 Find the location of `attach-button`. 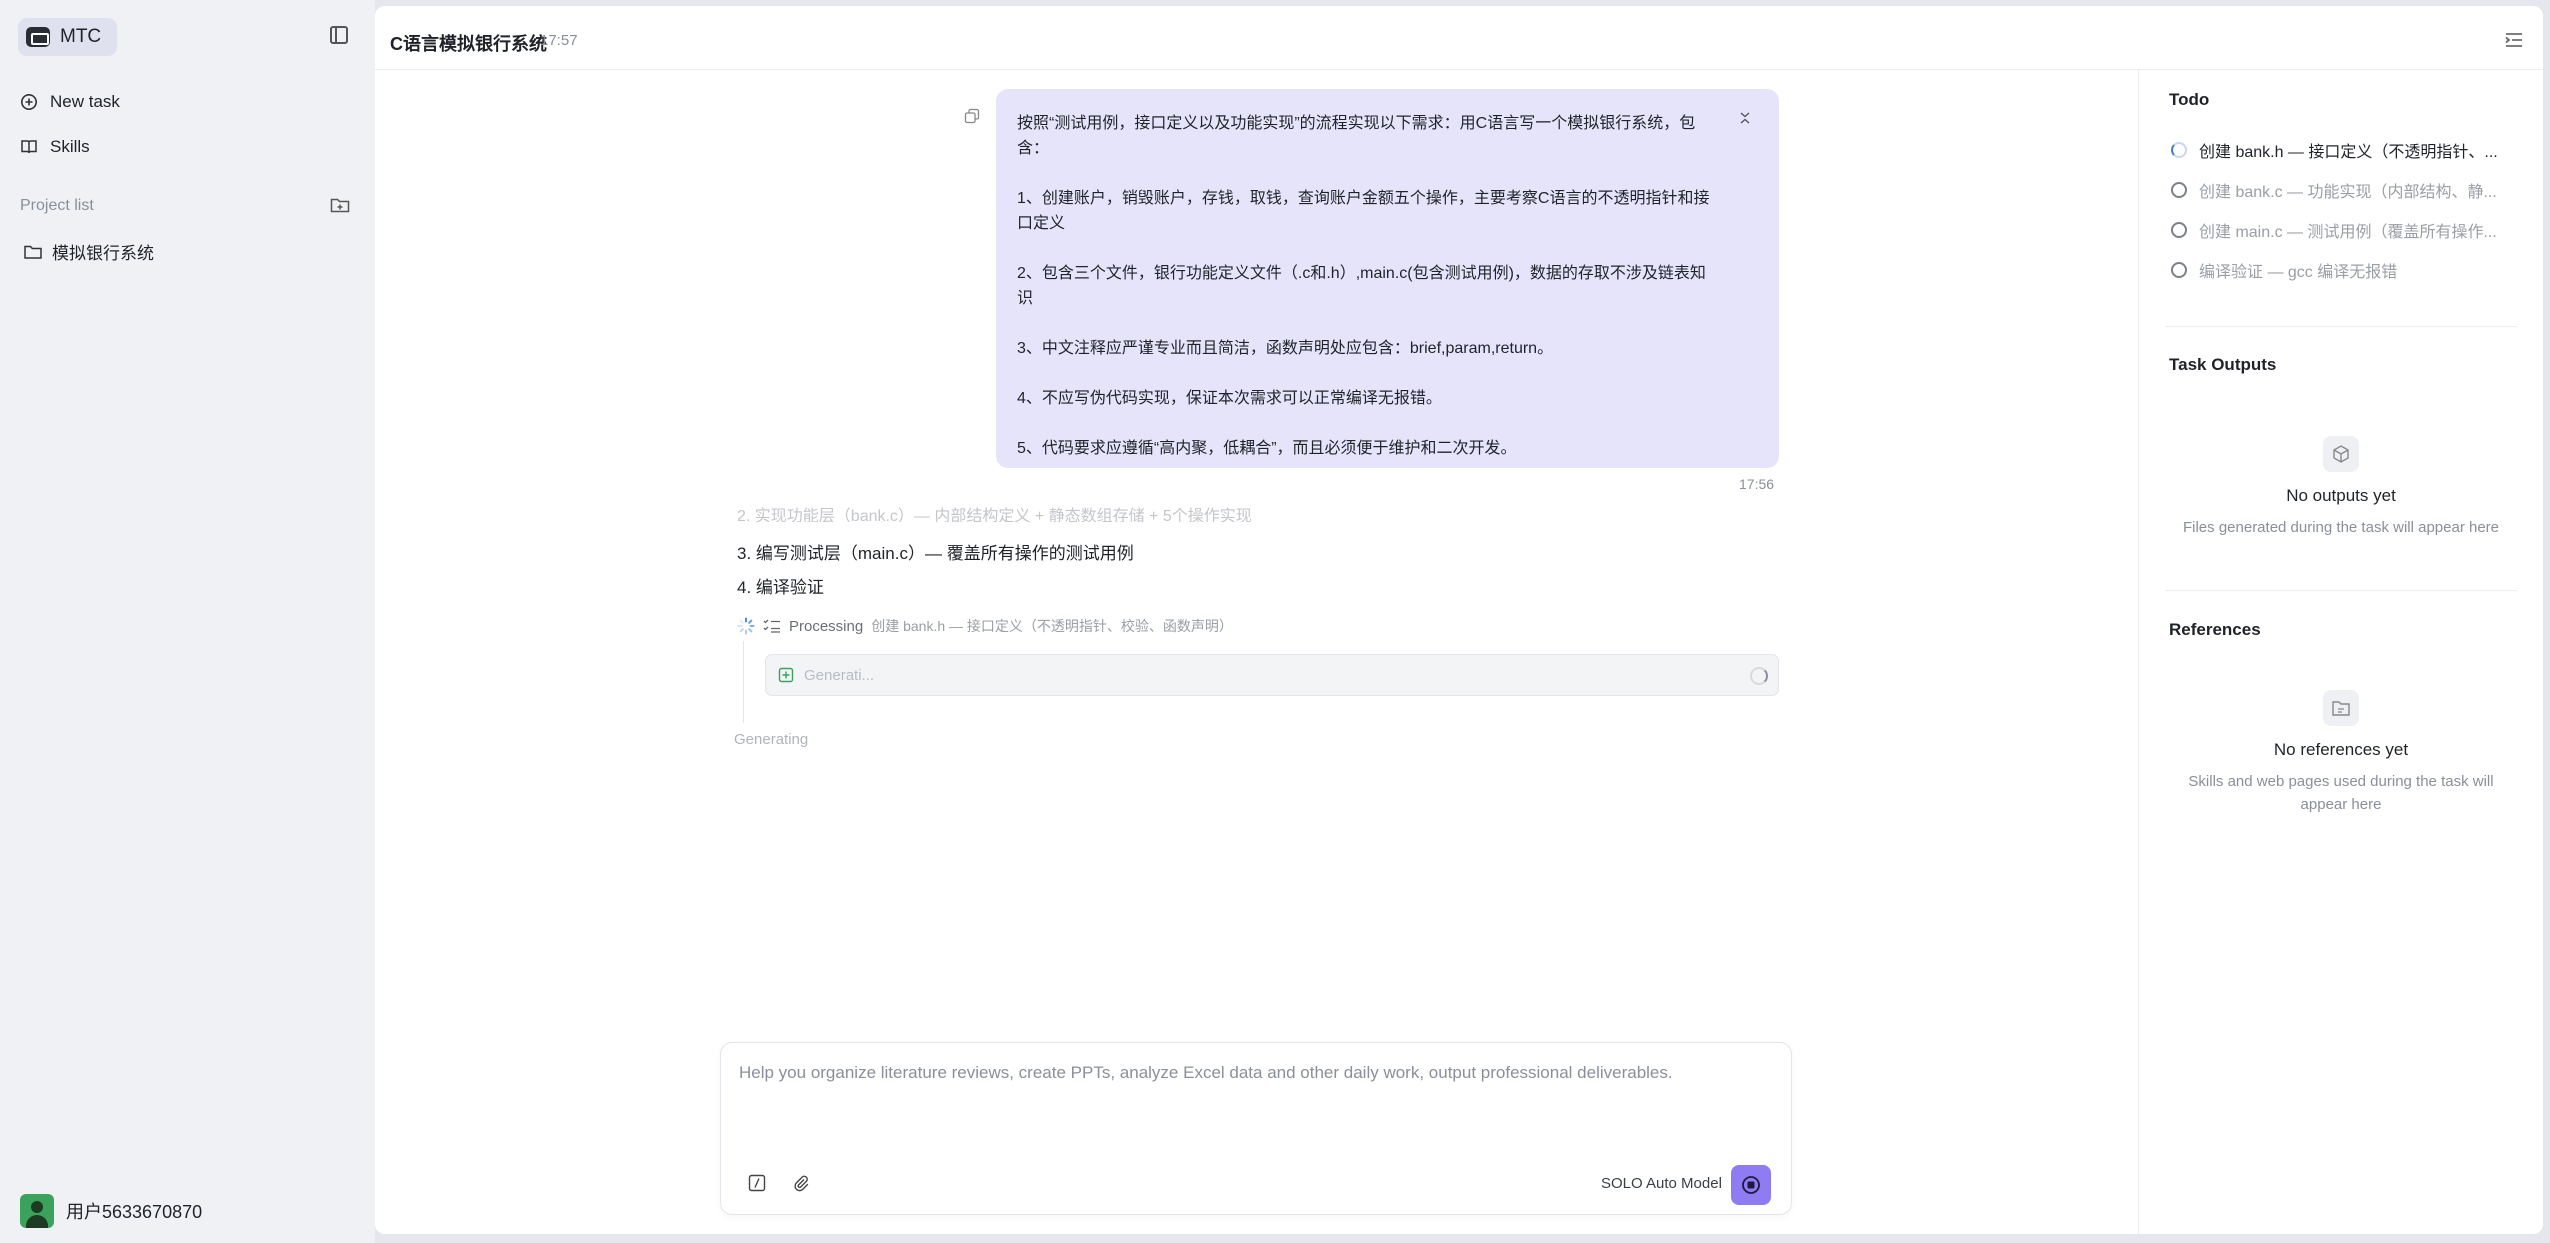

attach-button is located at coordinates (801, 1183).